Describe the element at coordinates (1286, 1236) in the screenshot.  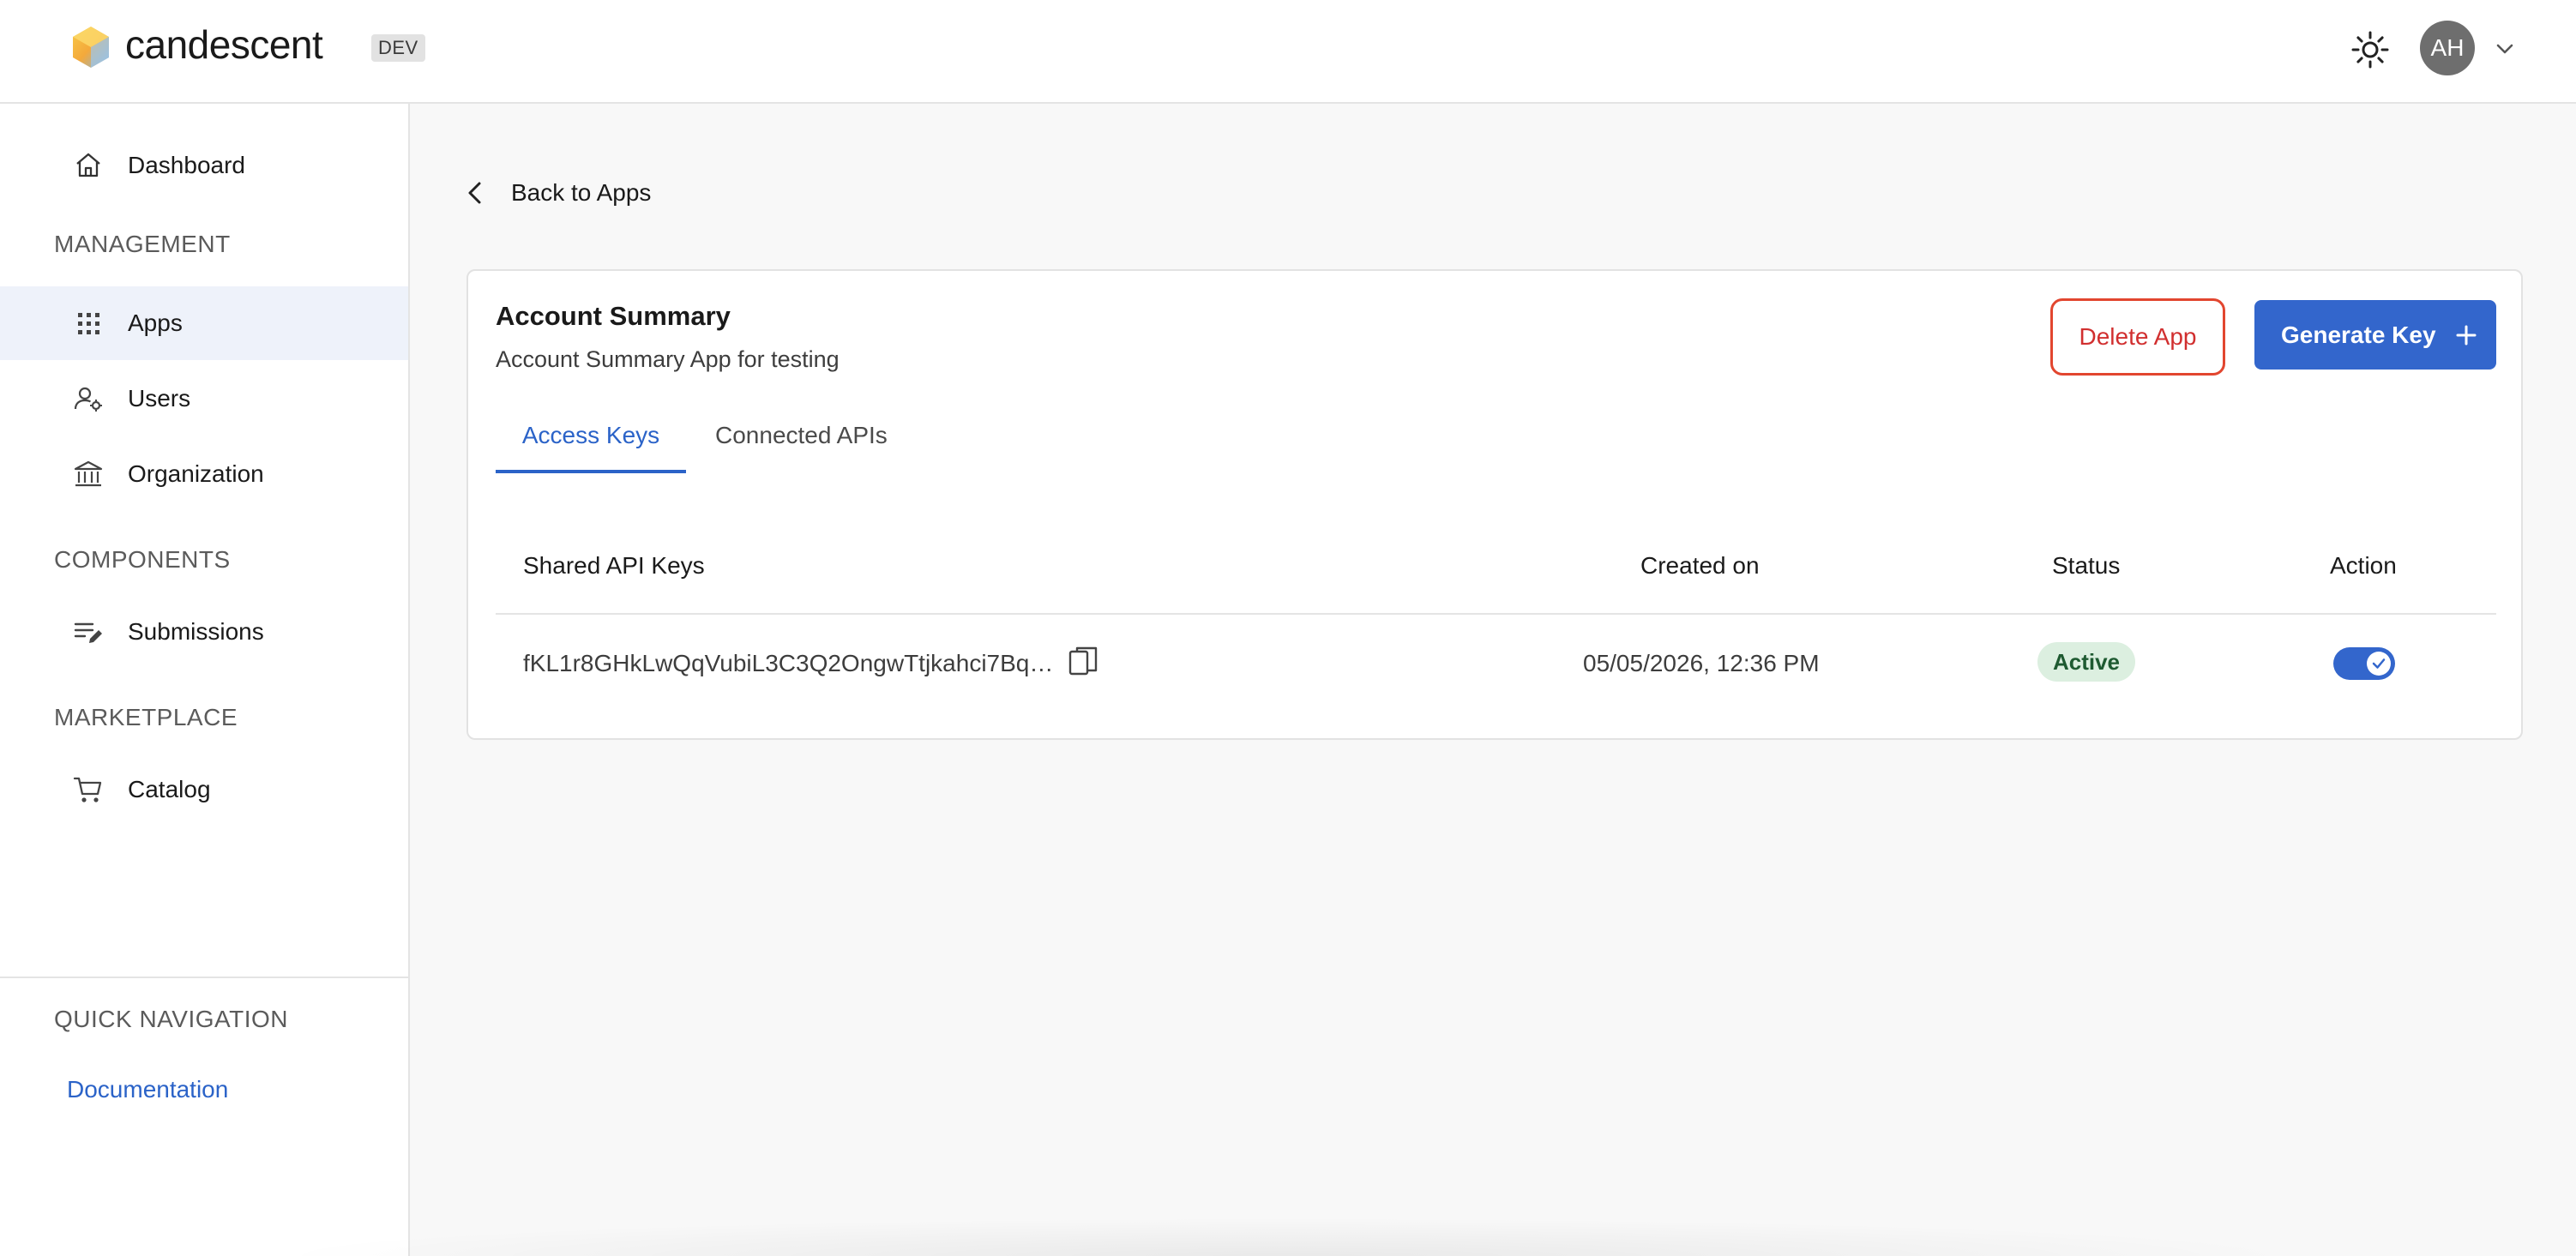
I see `bottom-shadow` at that location.